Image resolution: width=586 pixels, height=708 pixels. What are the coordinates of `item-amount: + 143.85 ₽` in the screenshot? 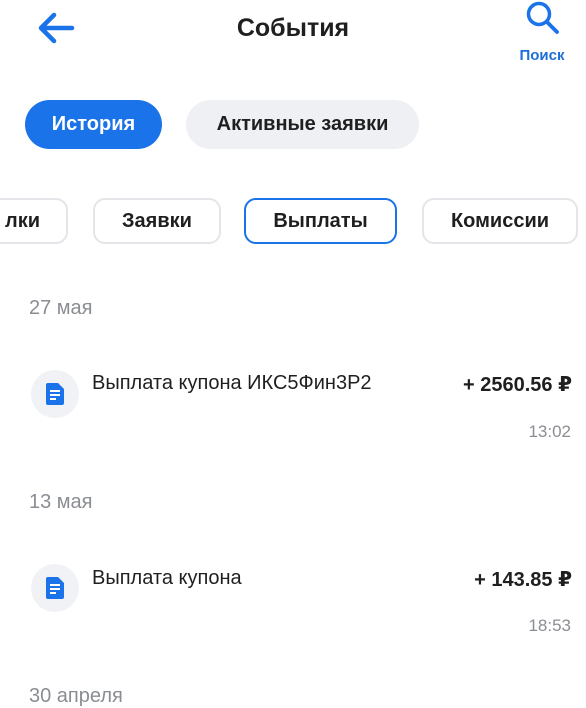 It's located at (523, 580).